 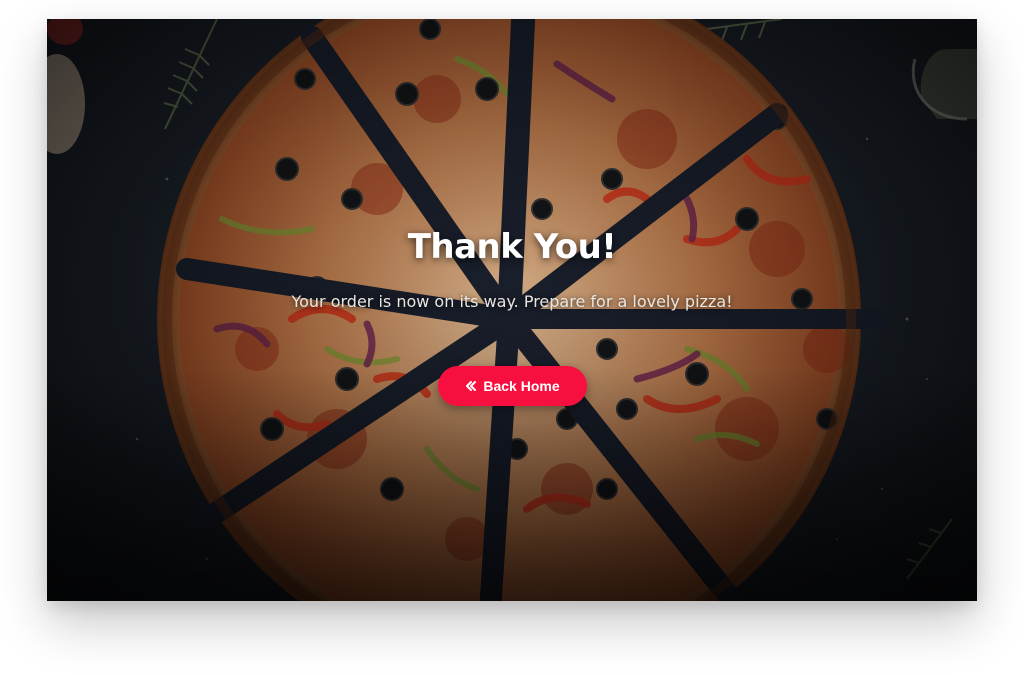 I want to click on back-home-button: Back Home, so click(x=512, y=386).